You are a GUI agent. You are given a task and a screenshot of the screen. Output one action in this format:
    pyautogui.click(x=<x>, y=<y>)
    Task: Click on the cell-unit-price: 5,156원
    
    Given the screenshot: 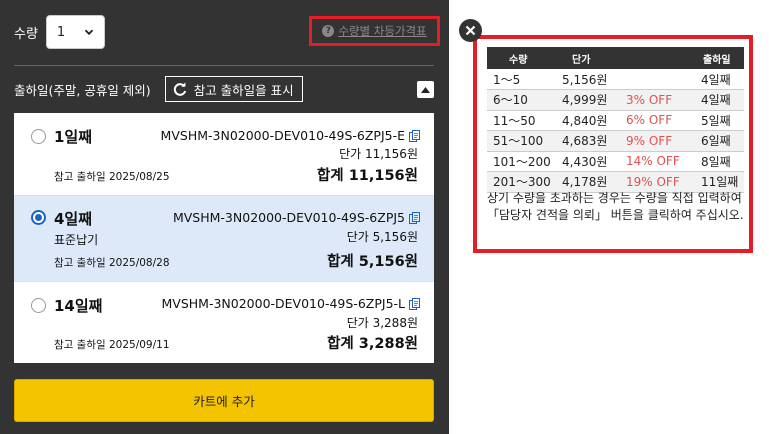 What is the action you would take?
    pyautogui.click(x=593, y=79)
    